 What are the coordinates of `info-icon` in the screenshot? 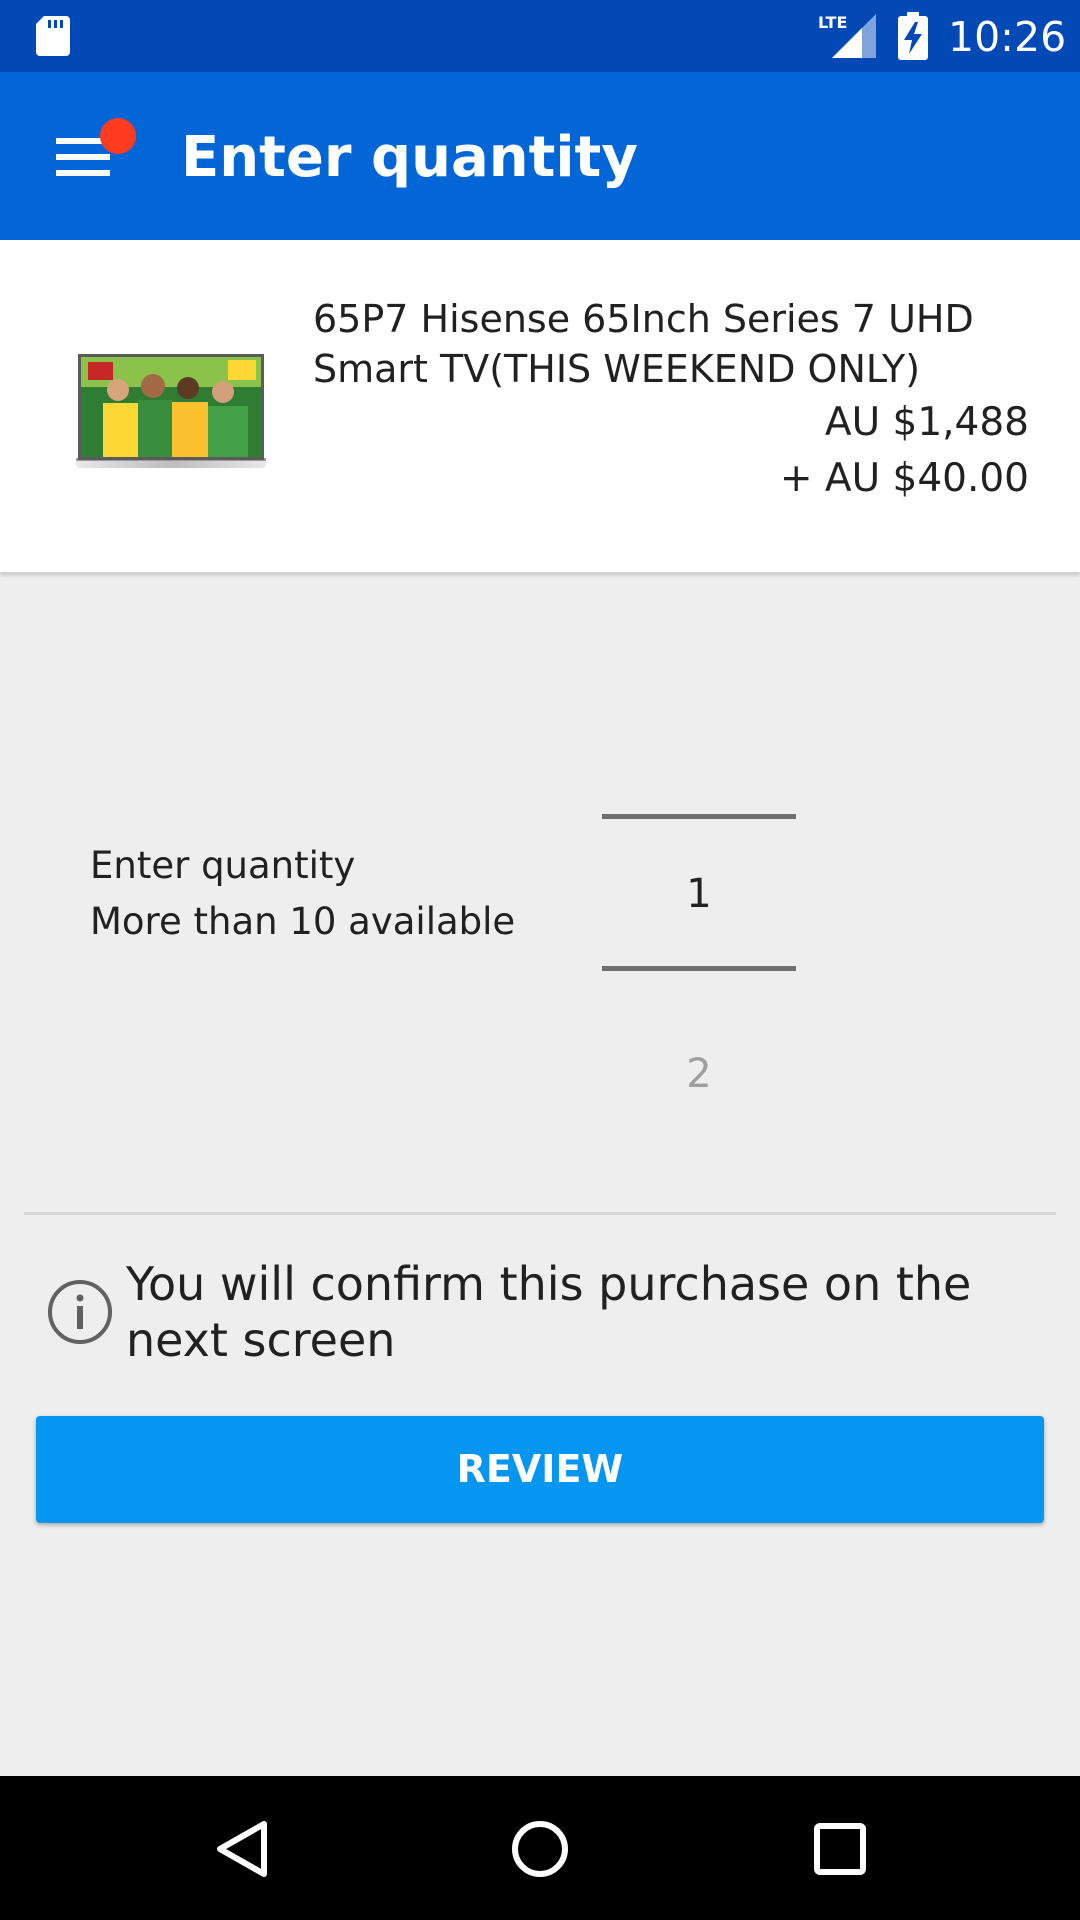 It's located at (80, 1312).